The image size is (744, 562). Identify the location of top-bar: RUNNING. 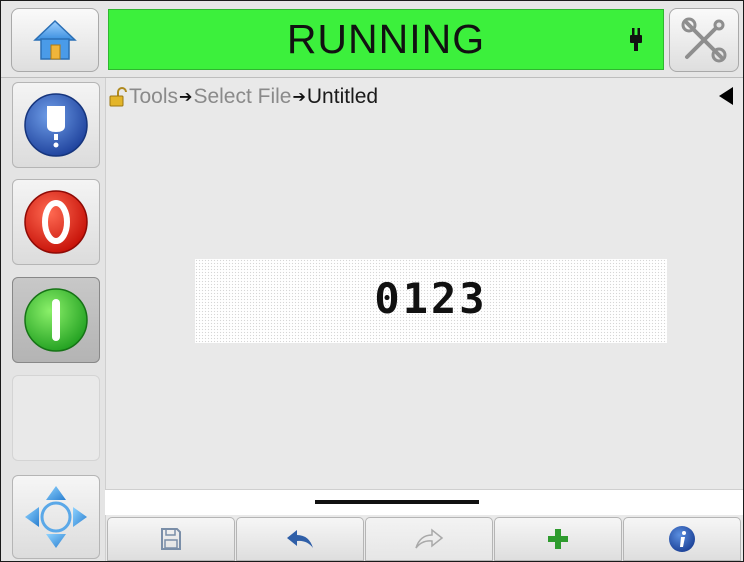
(372, 39).